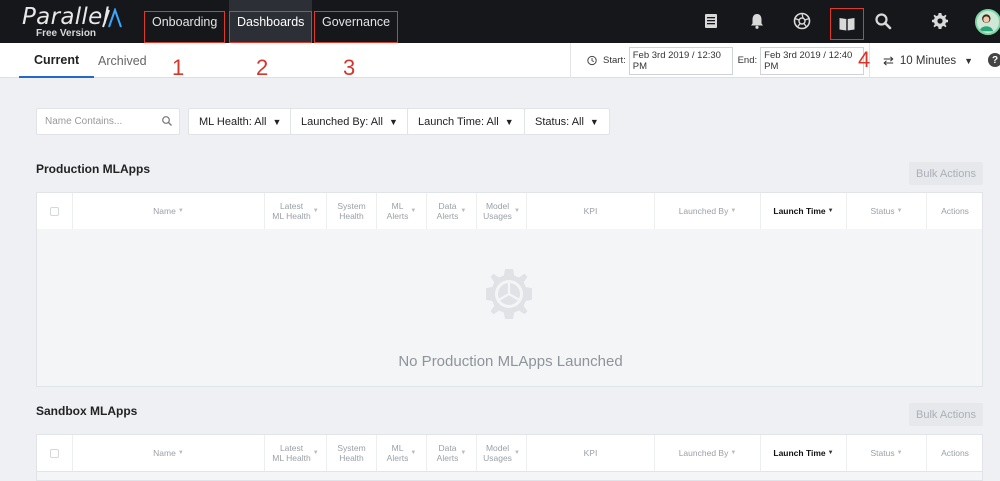 Image resolution: width=1000 pixels, height=481 pixels. What do you see at coordinates (497, 448) in the screenshot?
I see `column-label-line: Model` at bounding box center [497, 448].